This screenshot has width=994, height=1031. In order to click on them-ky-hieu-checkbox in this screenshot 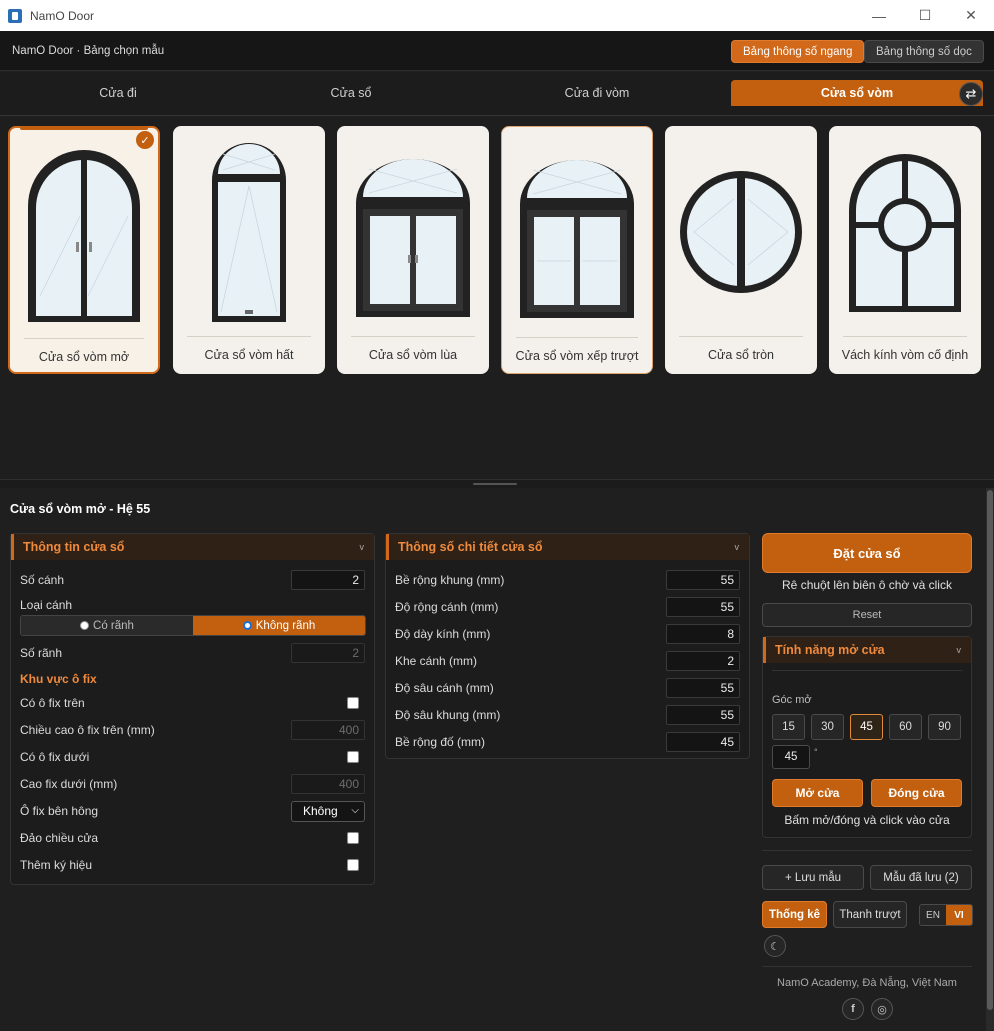, I will do `click(353, 865)`.